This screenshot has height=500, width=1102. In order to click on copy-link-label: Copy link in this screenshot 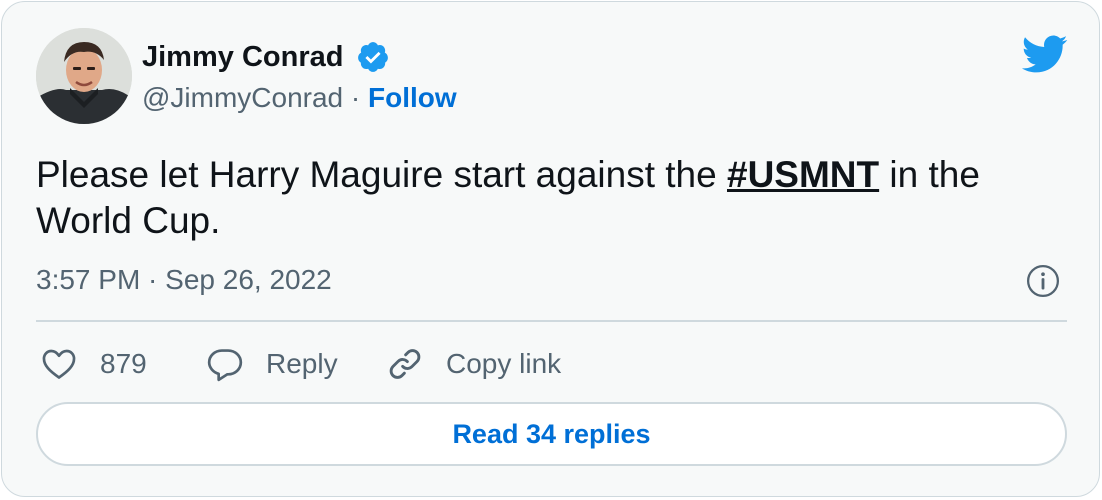, I will do `click(504, 363)`.